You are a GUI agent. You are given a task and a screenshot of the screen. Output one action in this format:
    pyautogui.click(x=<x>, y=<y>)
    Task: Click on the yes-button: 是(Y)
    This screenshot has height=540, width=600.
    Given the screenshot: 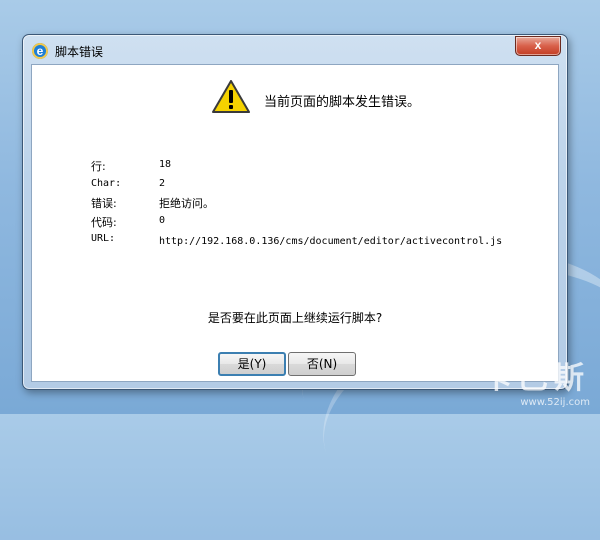 What is the action you would take?
    pyautogui.click(x=252, y=364)
    